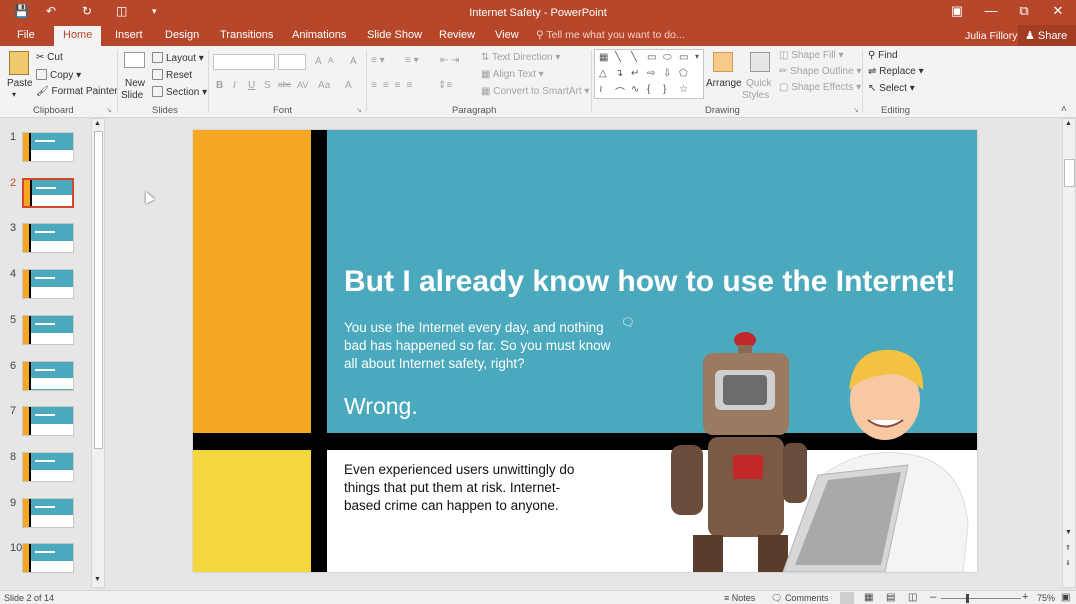  I want to click on thumbnail-scroll-thumb, so click(98, 290).